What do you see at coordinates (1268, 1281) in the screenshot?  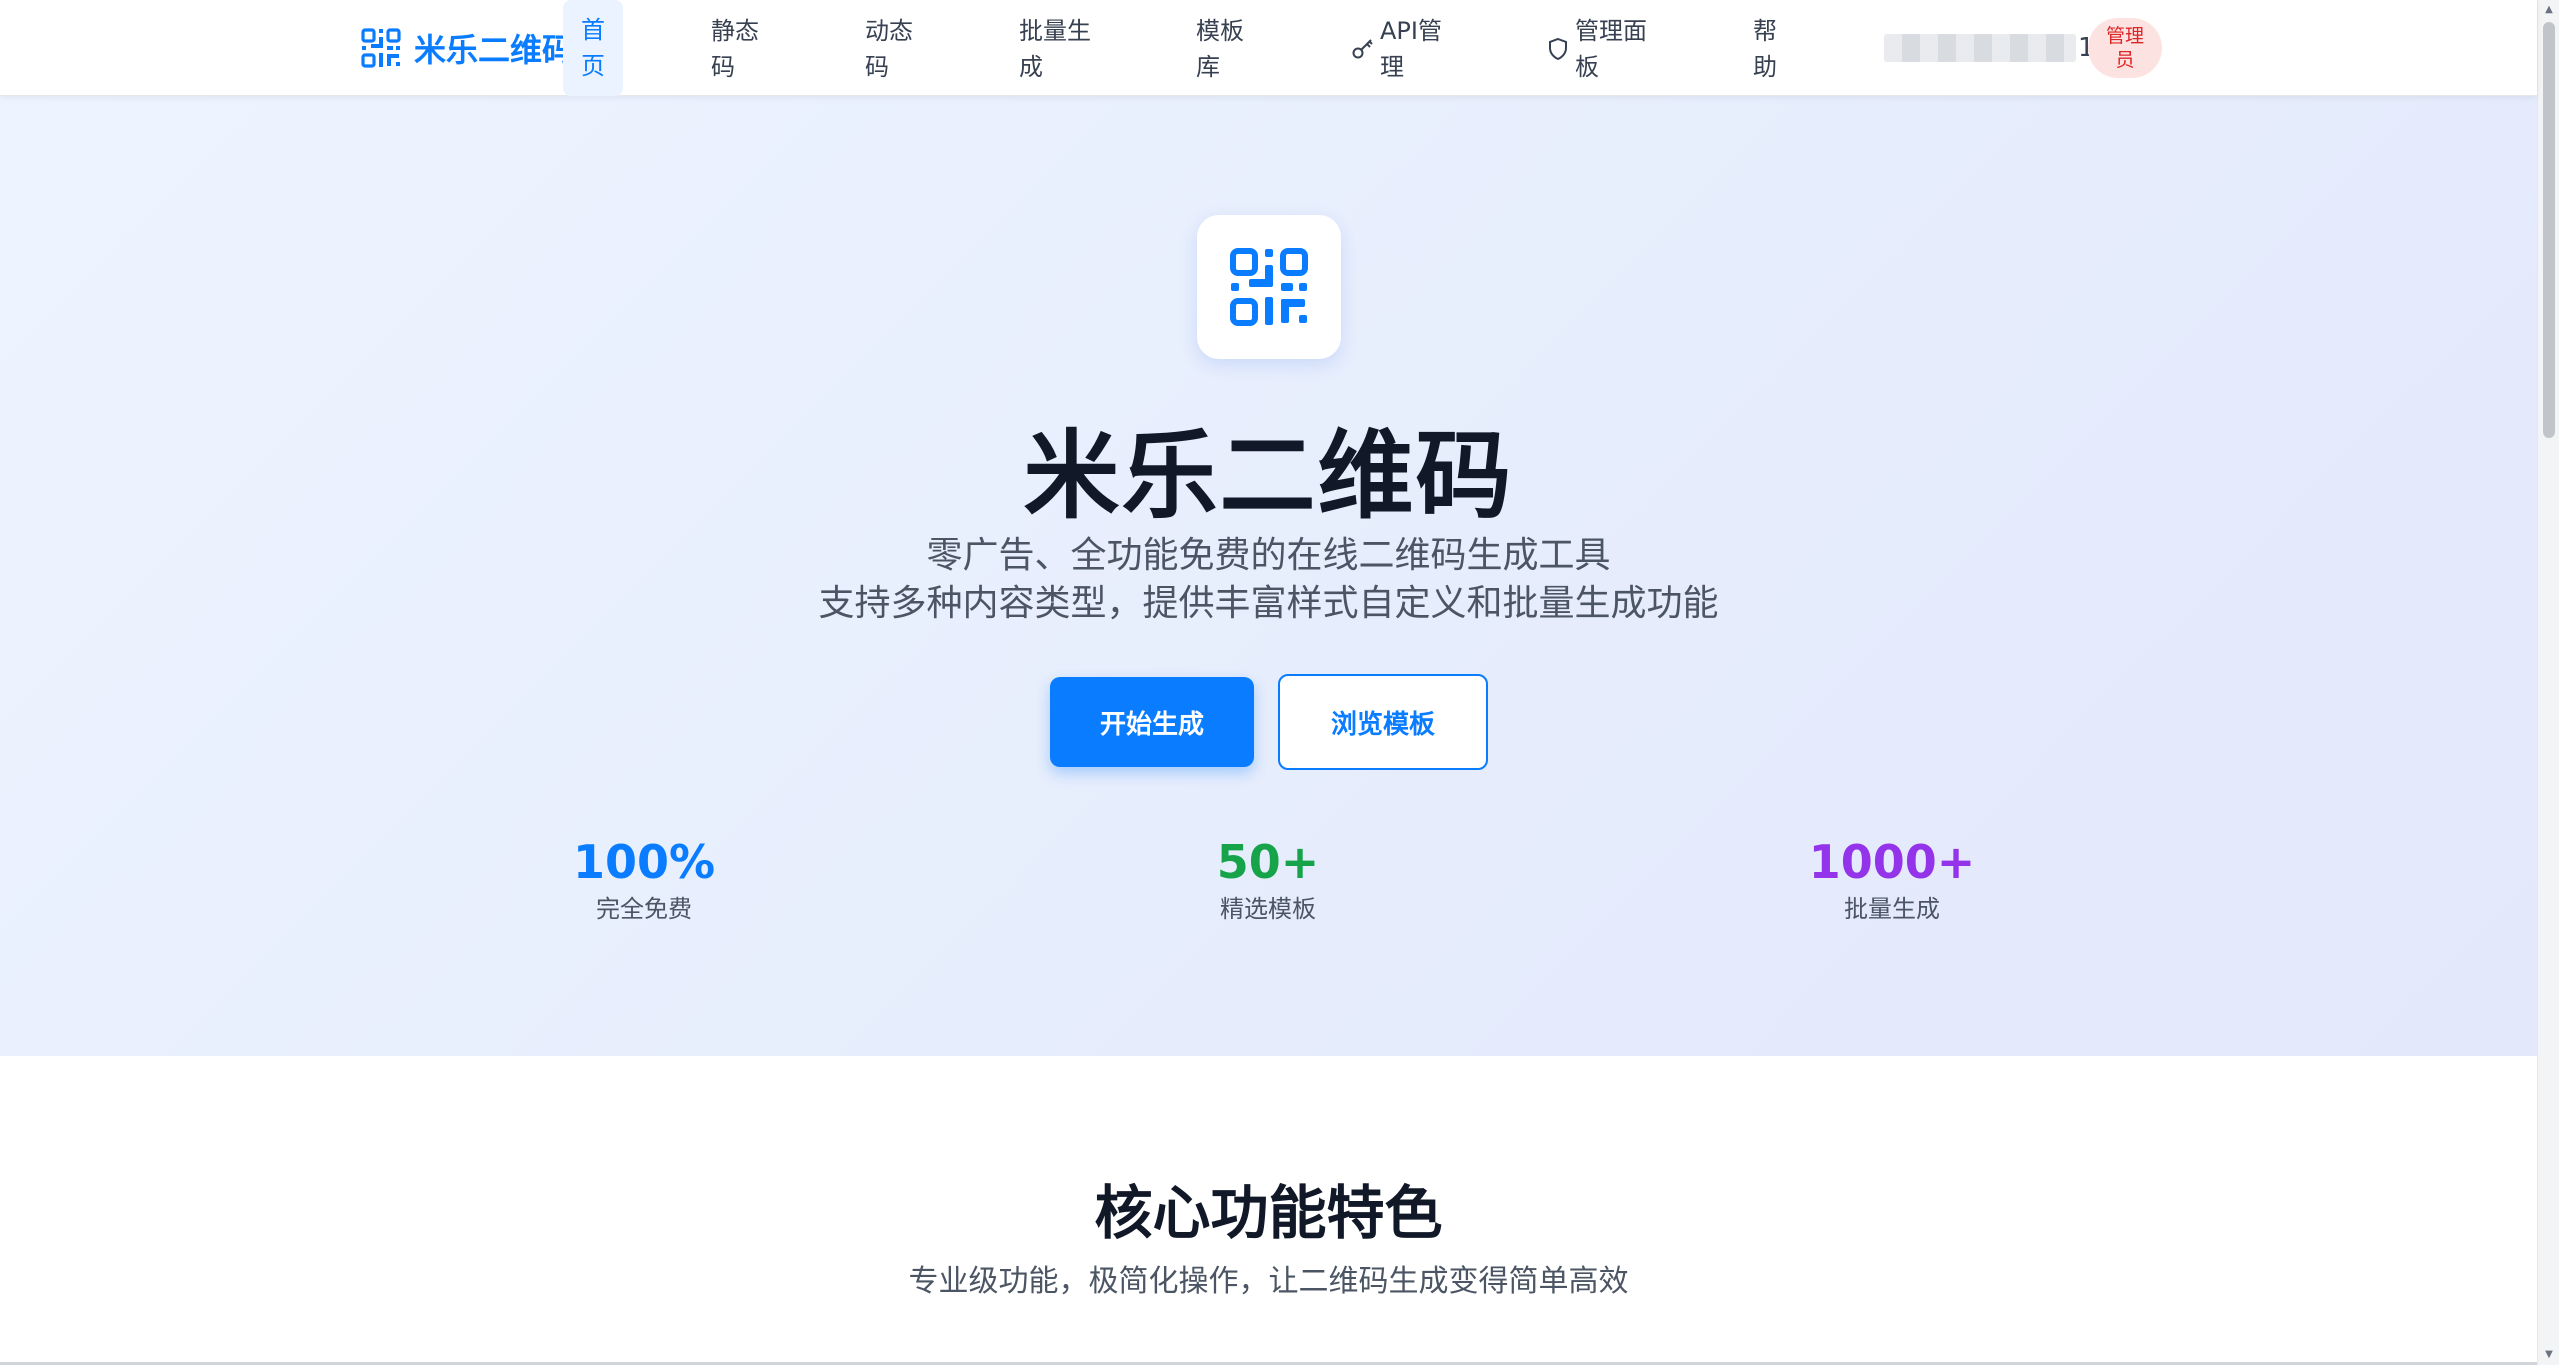 I see `features-subtitle: 专业级功能，极简化操作，让二维码生成变得简单高效` at bounding box center [1268, 1281].